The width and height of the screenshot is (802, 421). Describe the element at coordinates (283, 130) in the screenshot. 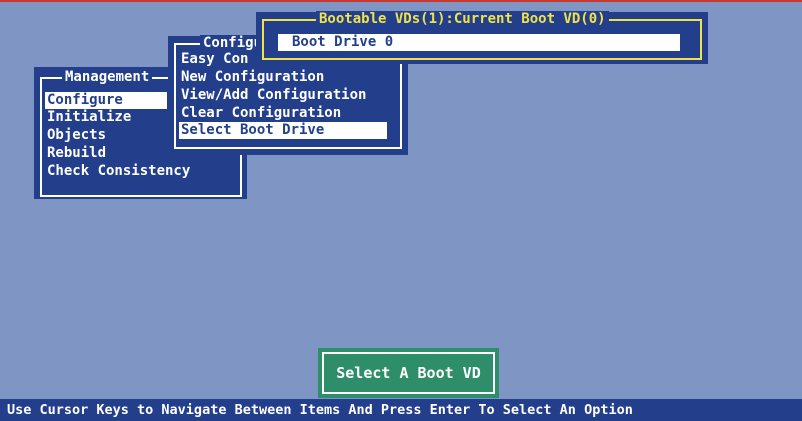

I see `menu-item-select-boot-drive: Select Boot Drive` at that location.